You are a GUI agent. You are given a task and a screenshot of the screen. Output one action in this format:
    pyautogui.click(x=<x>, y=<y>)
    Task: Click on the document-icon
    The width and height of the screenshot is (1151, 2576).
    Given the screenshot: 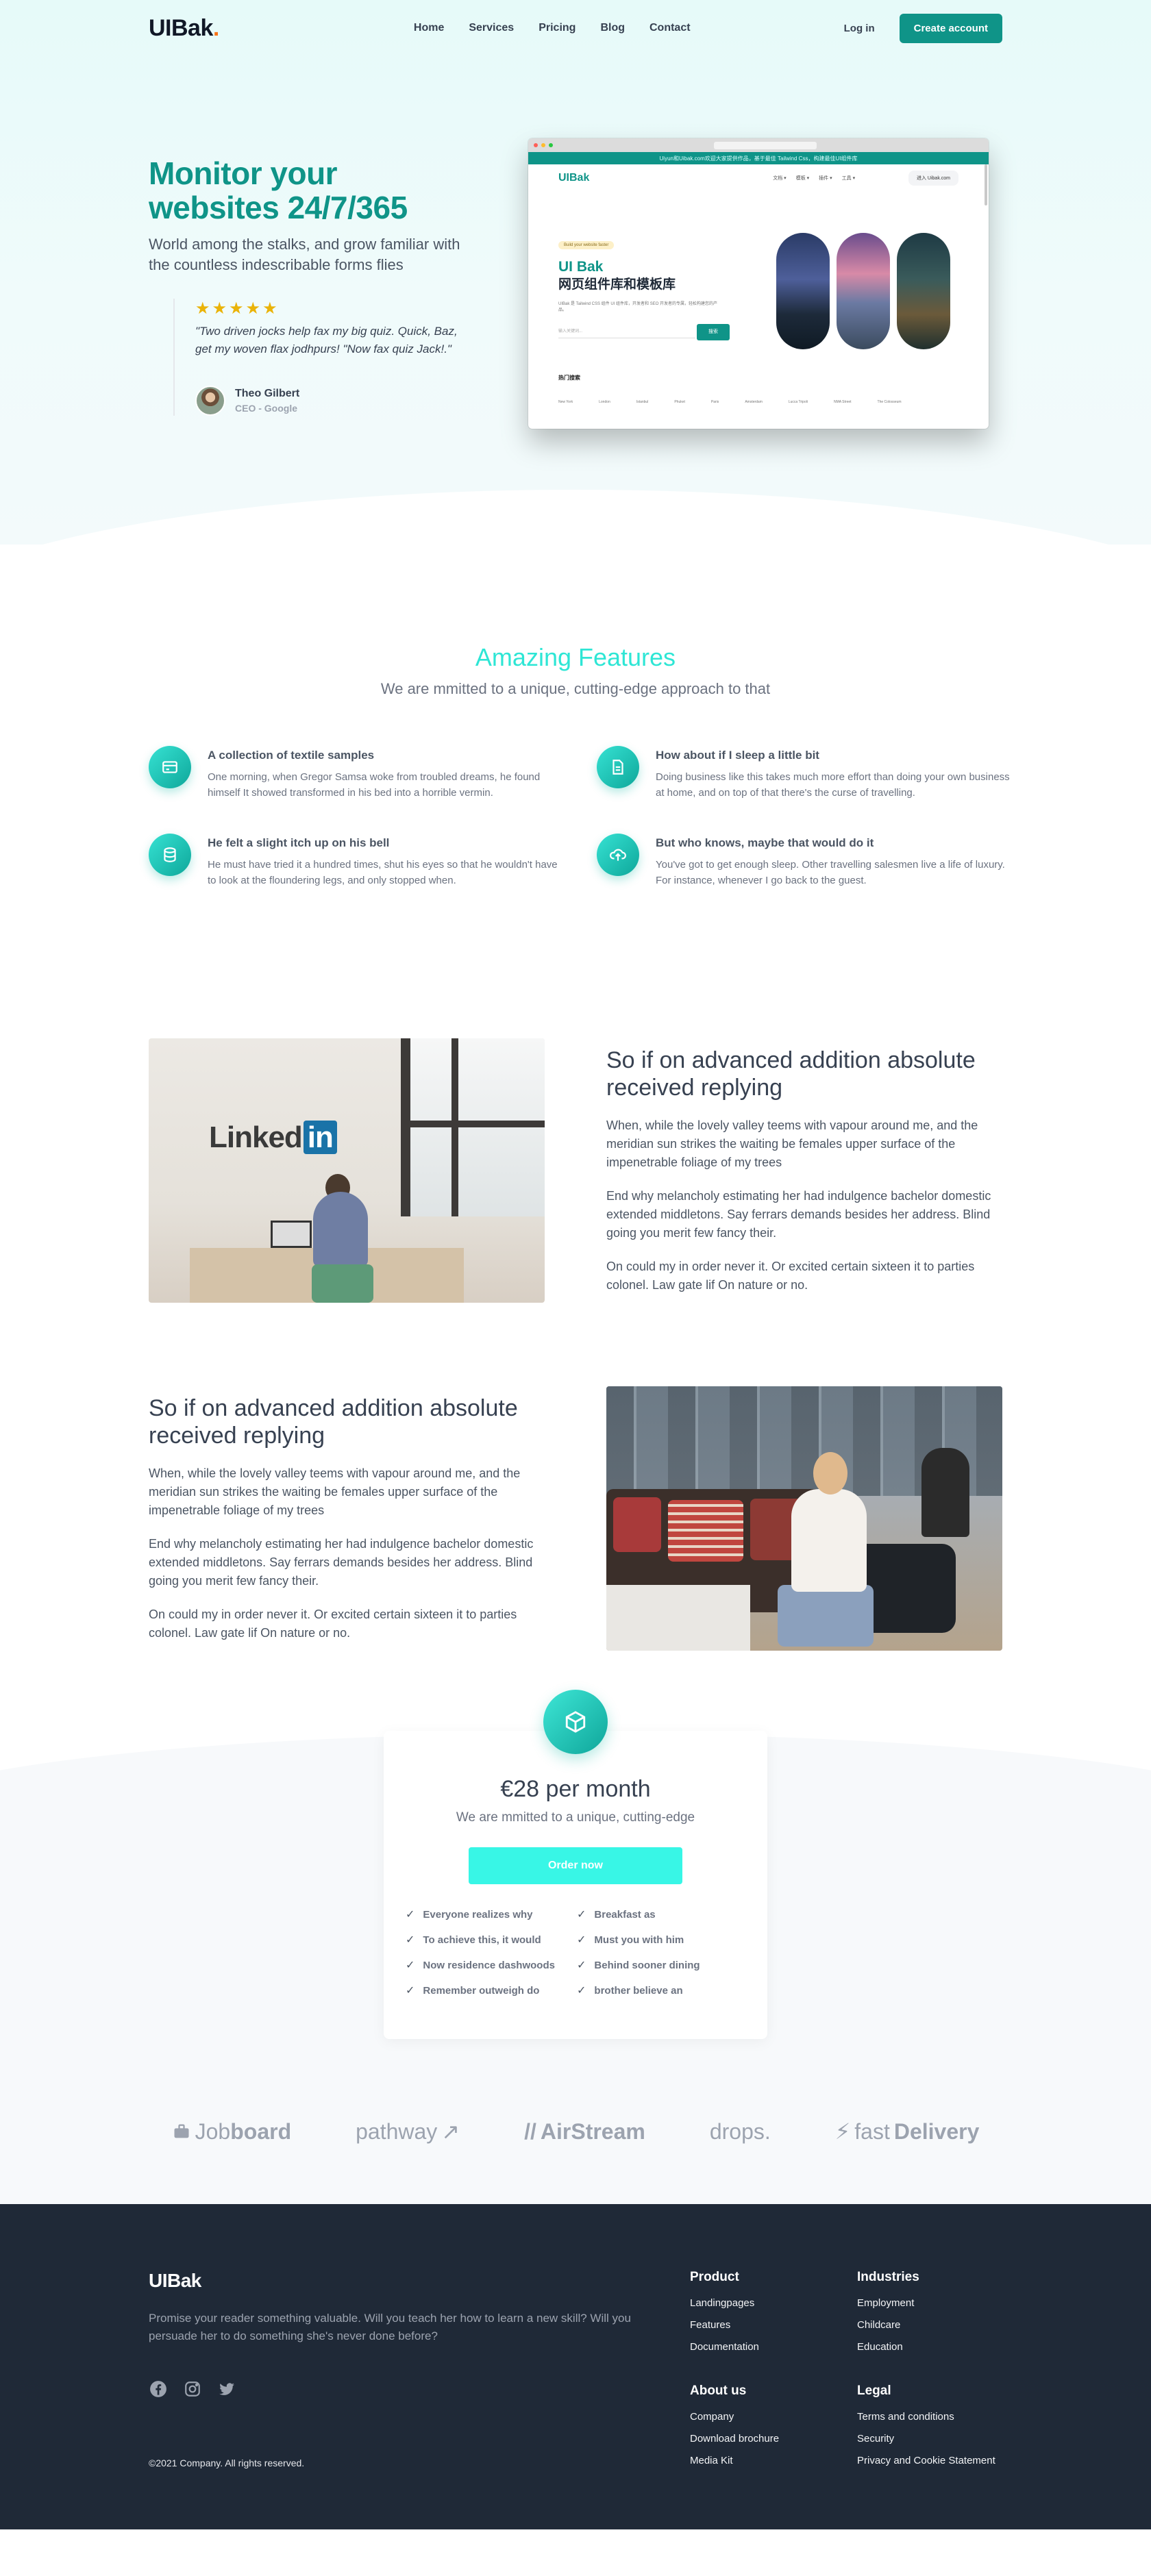 What is the action you would take?
    pyautogui.click(x=618, y=767)
    